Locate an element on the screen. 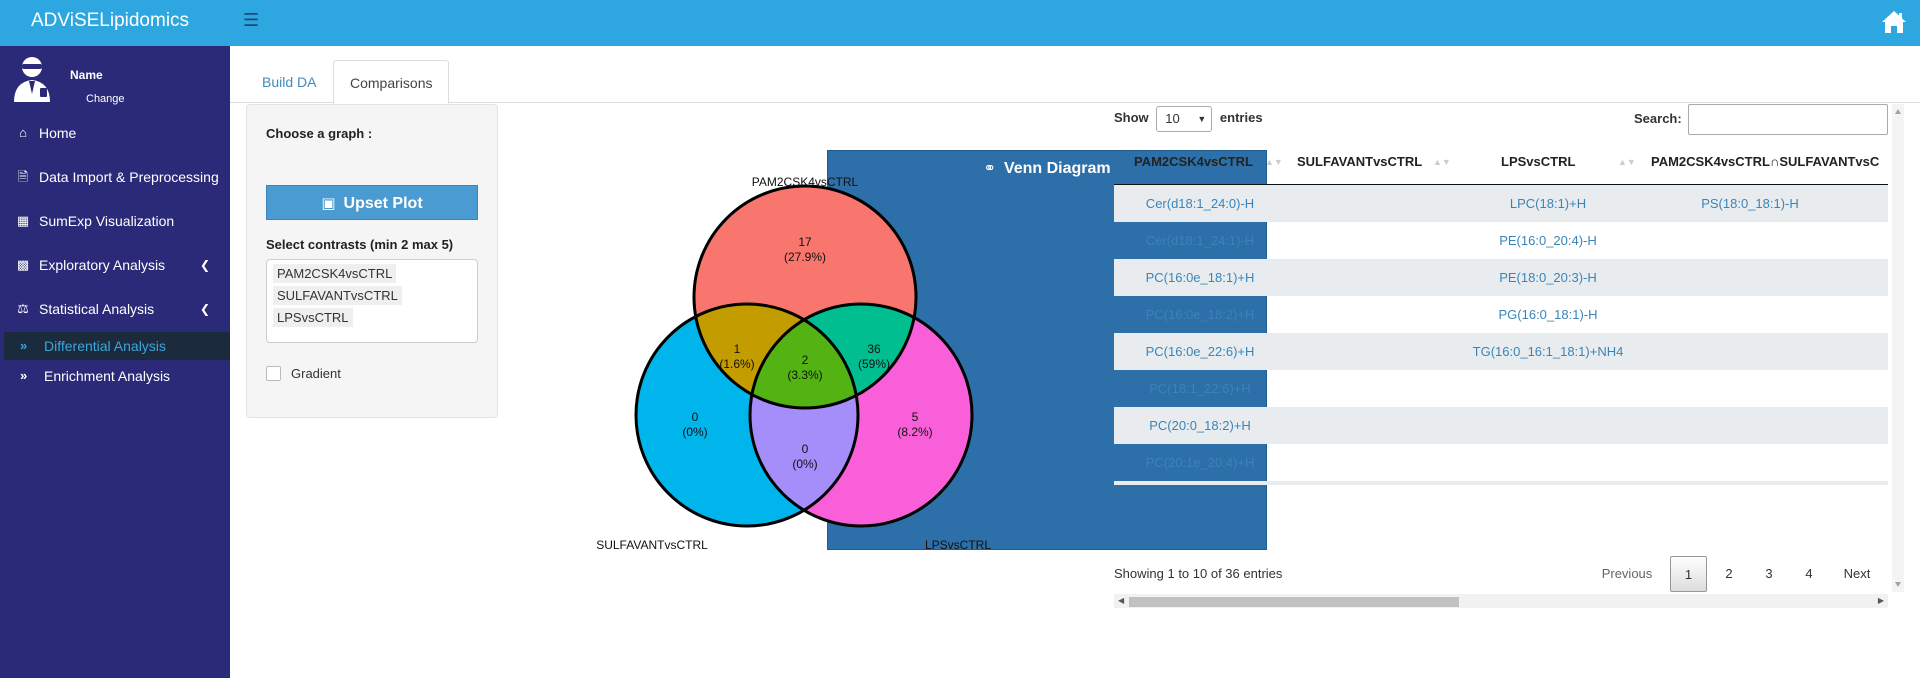 Image resolution: width=1920 pixels, height=678 pixels. sidebar-item-exploratory: ▩ Exploratory Analysis ❮ is located at coordinates (115, 265).